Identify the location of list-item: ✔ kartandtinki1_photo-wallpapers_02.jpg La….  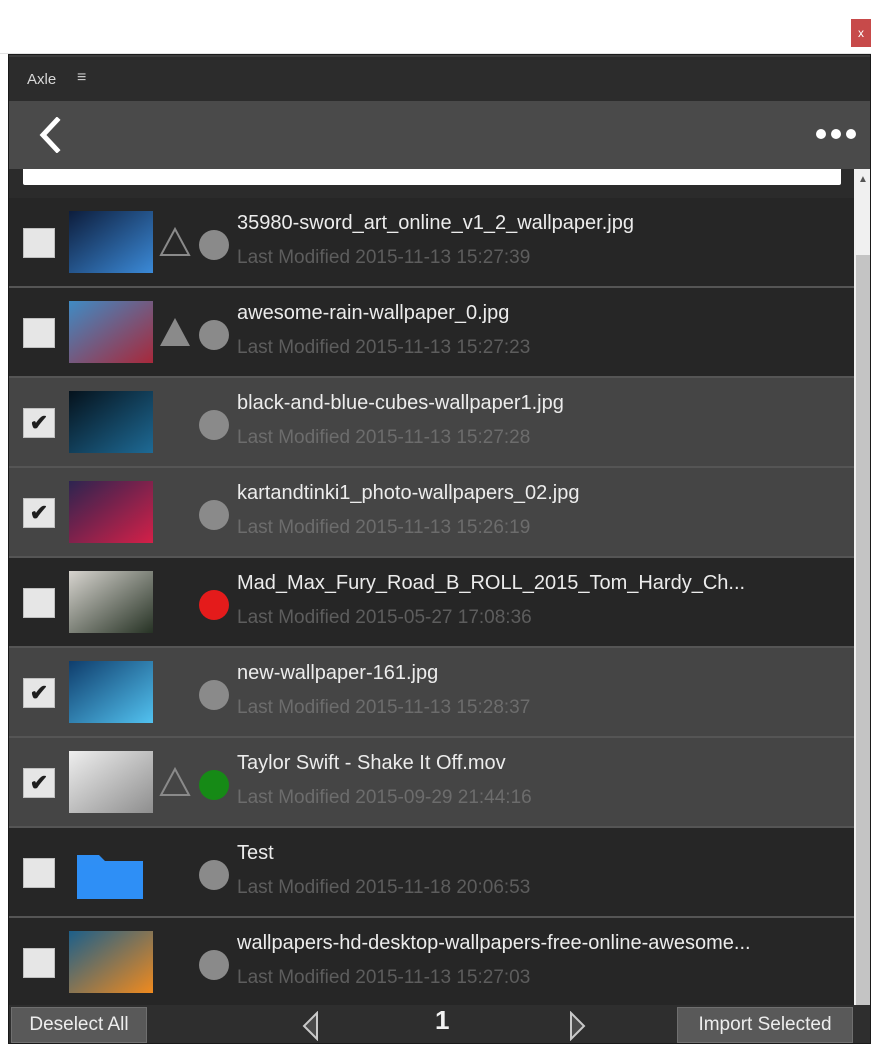
(431, 513).